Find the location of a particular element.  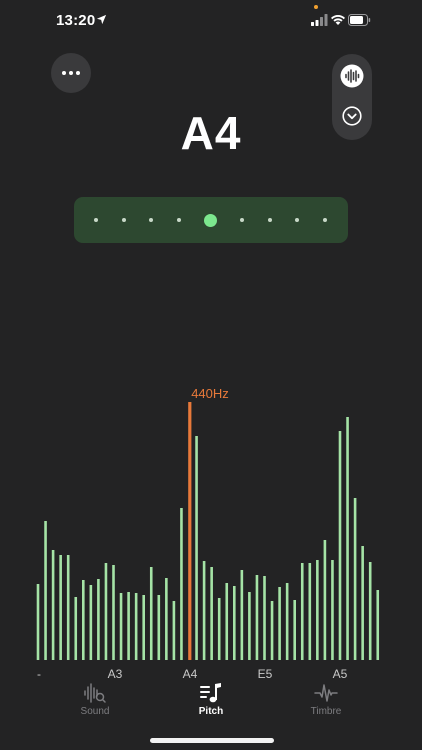

tuning-indicator is located at coordinates (211, 220).